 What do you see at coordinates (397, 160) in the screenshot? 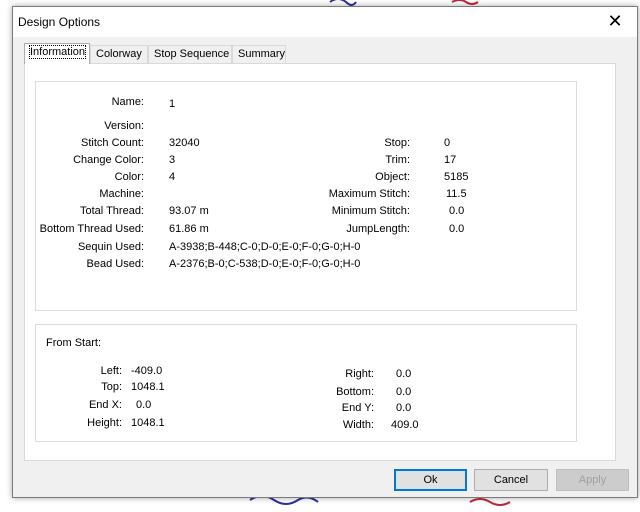
I see `trim-label: Trim:` at bounding box center [397, 160].